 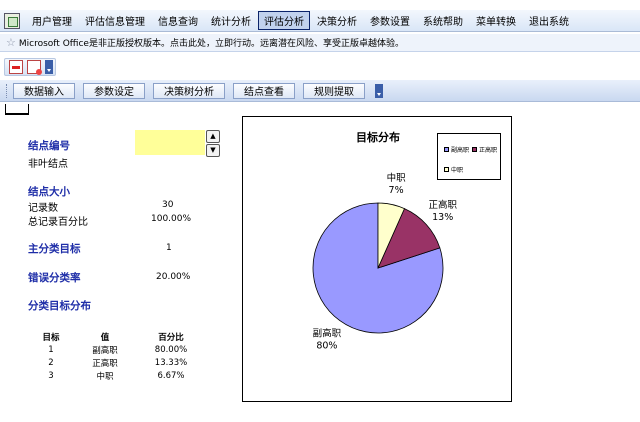 I want to click on legend-item: 副高职, so click(x=456, y=149).